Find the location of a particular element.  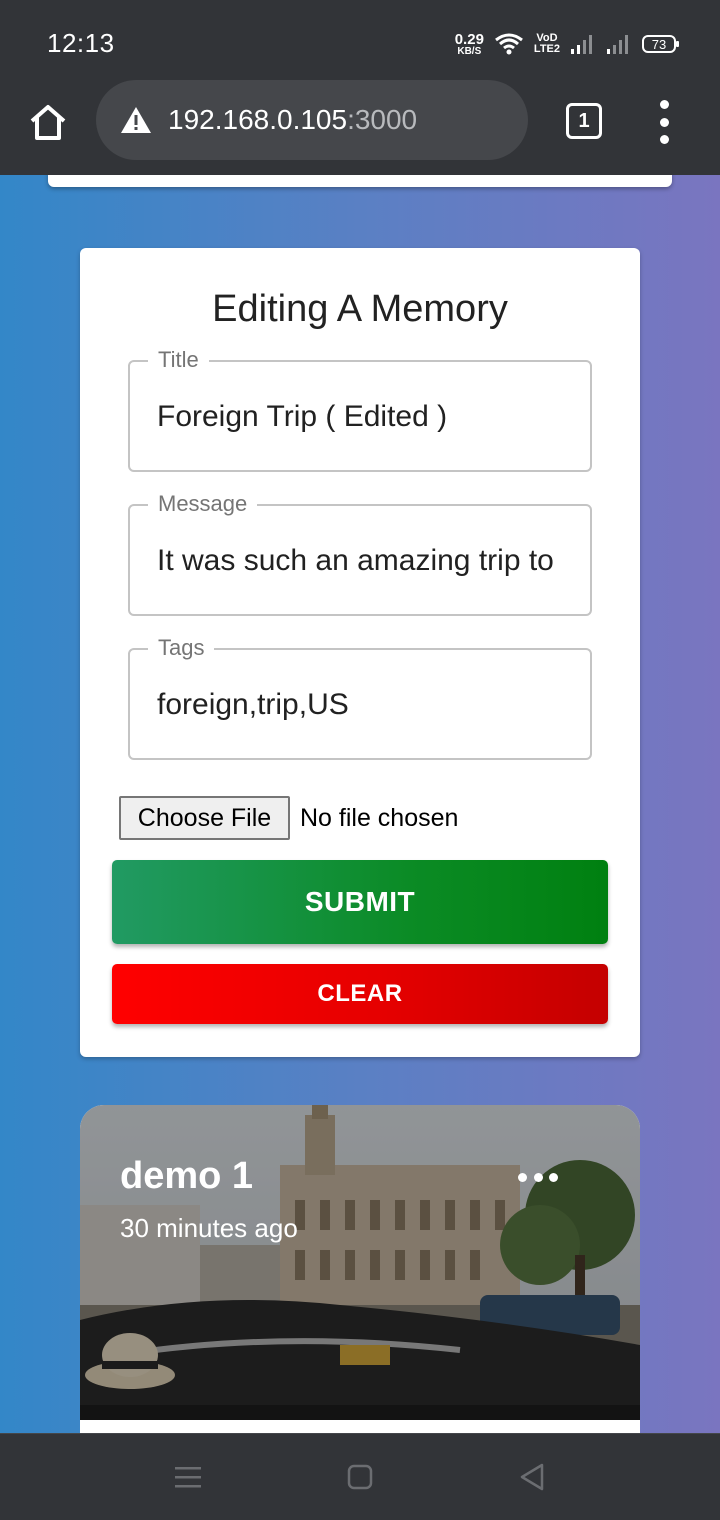

submit-button: SUBMIT is located at coordinates (360, 902).